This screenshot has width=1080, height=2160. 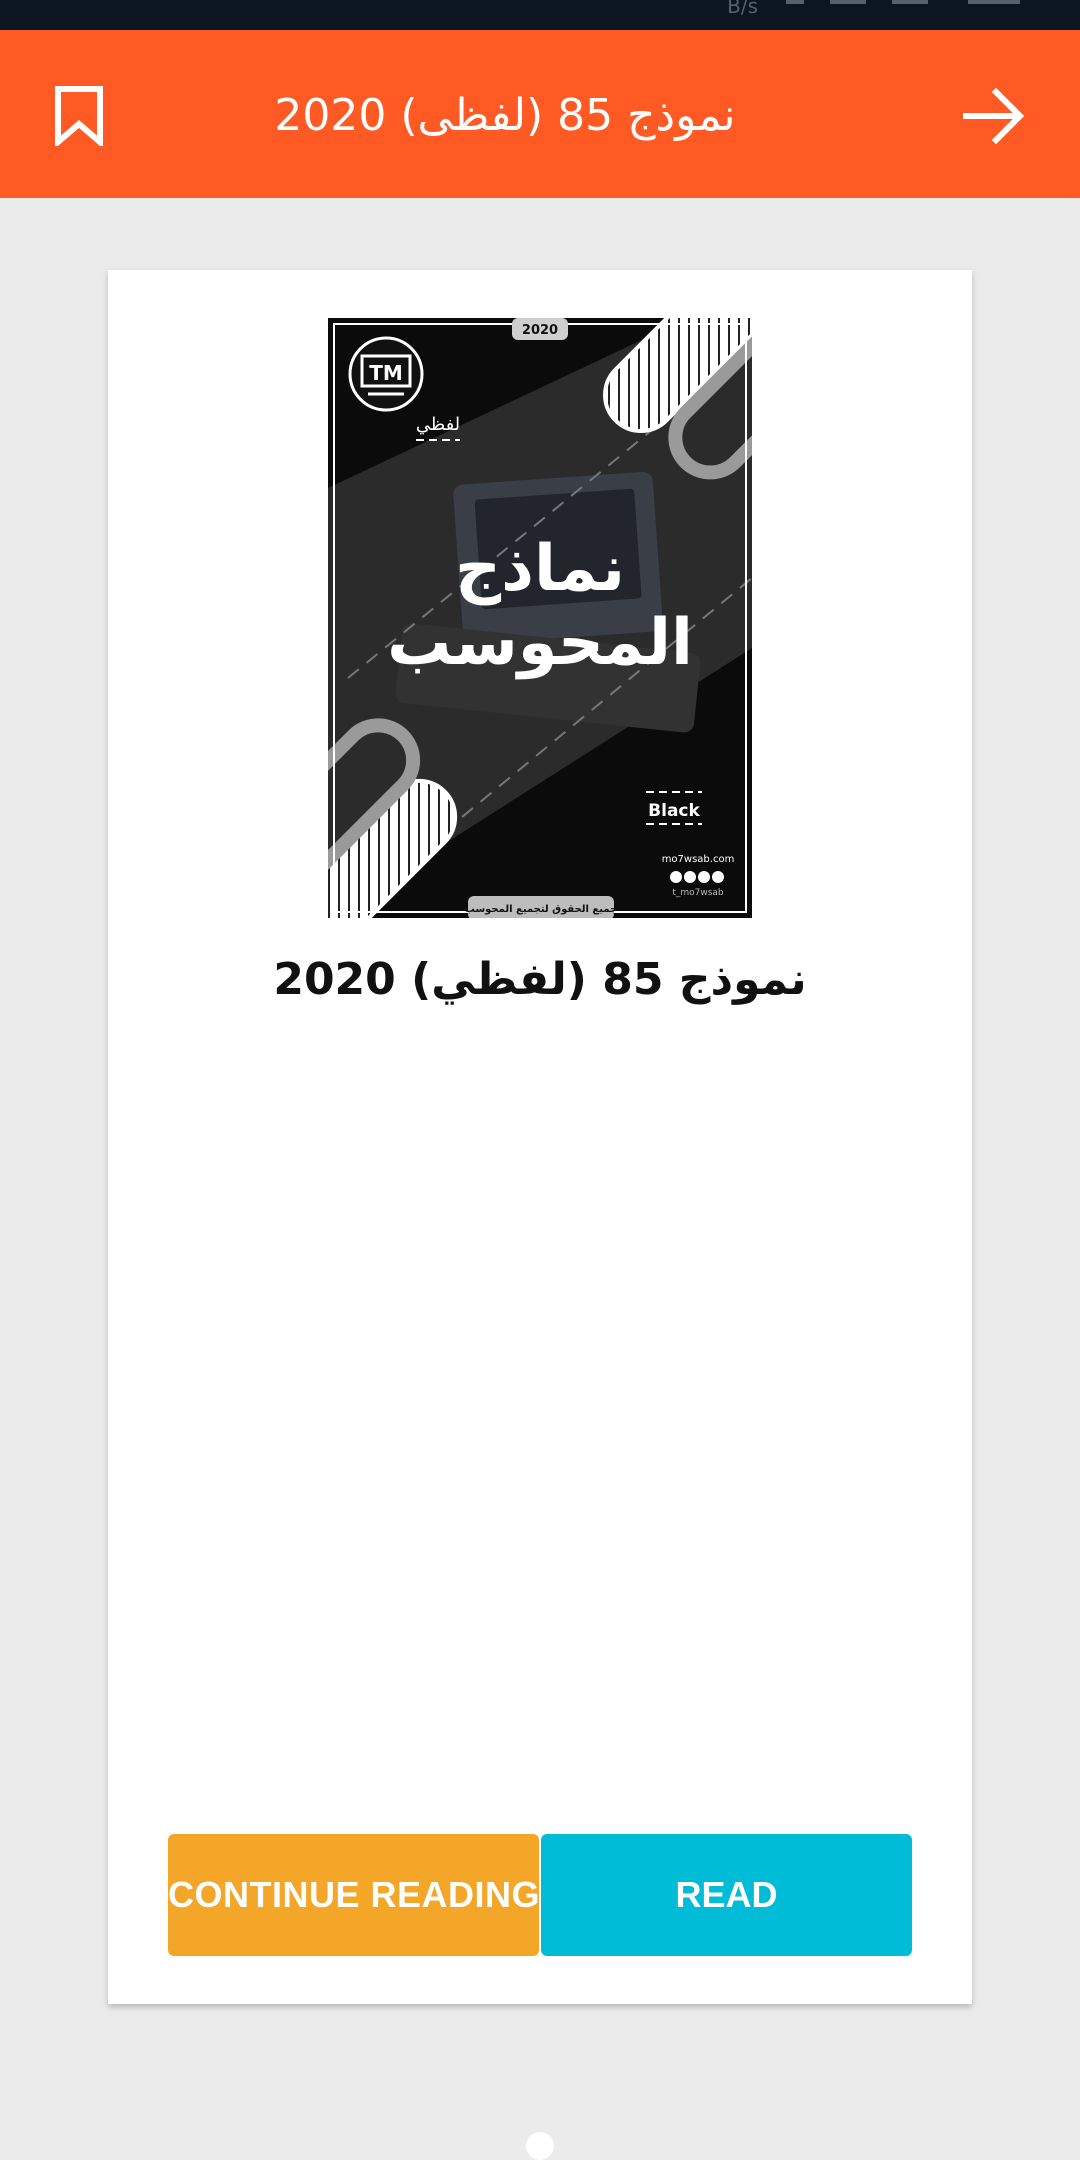 What do you see at coordinates (540, 330) in the screenshot?
I see `cover-year: 2020` at bounding box center [540, 330].